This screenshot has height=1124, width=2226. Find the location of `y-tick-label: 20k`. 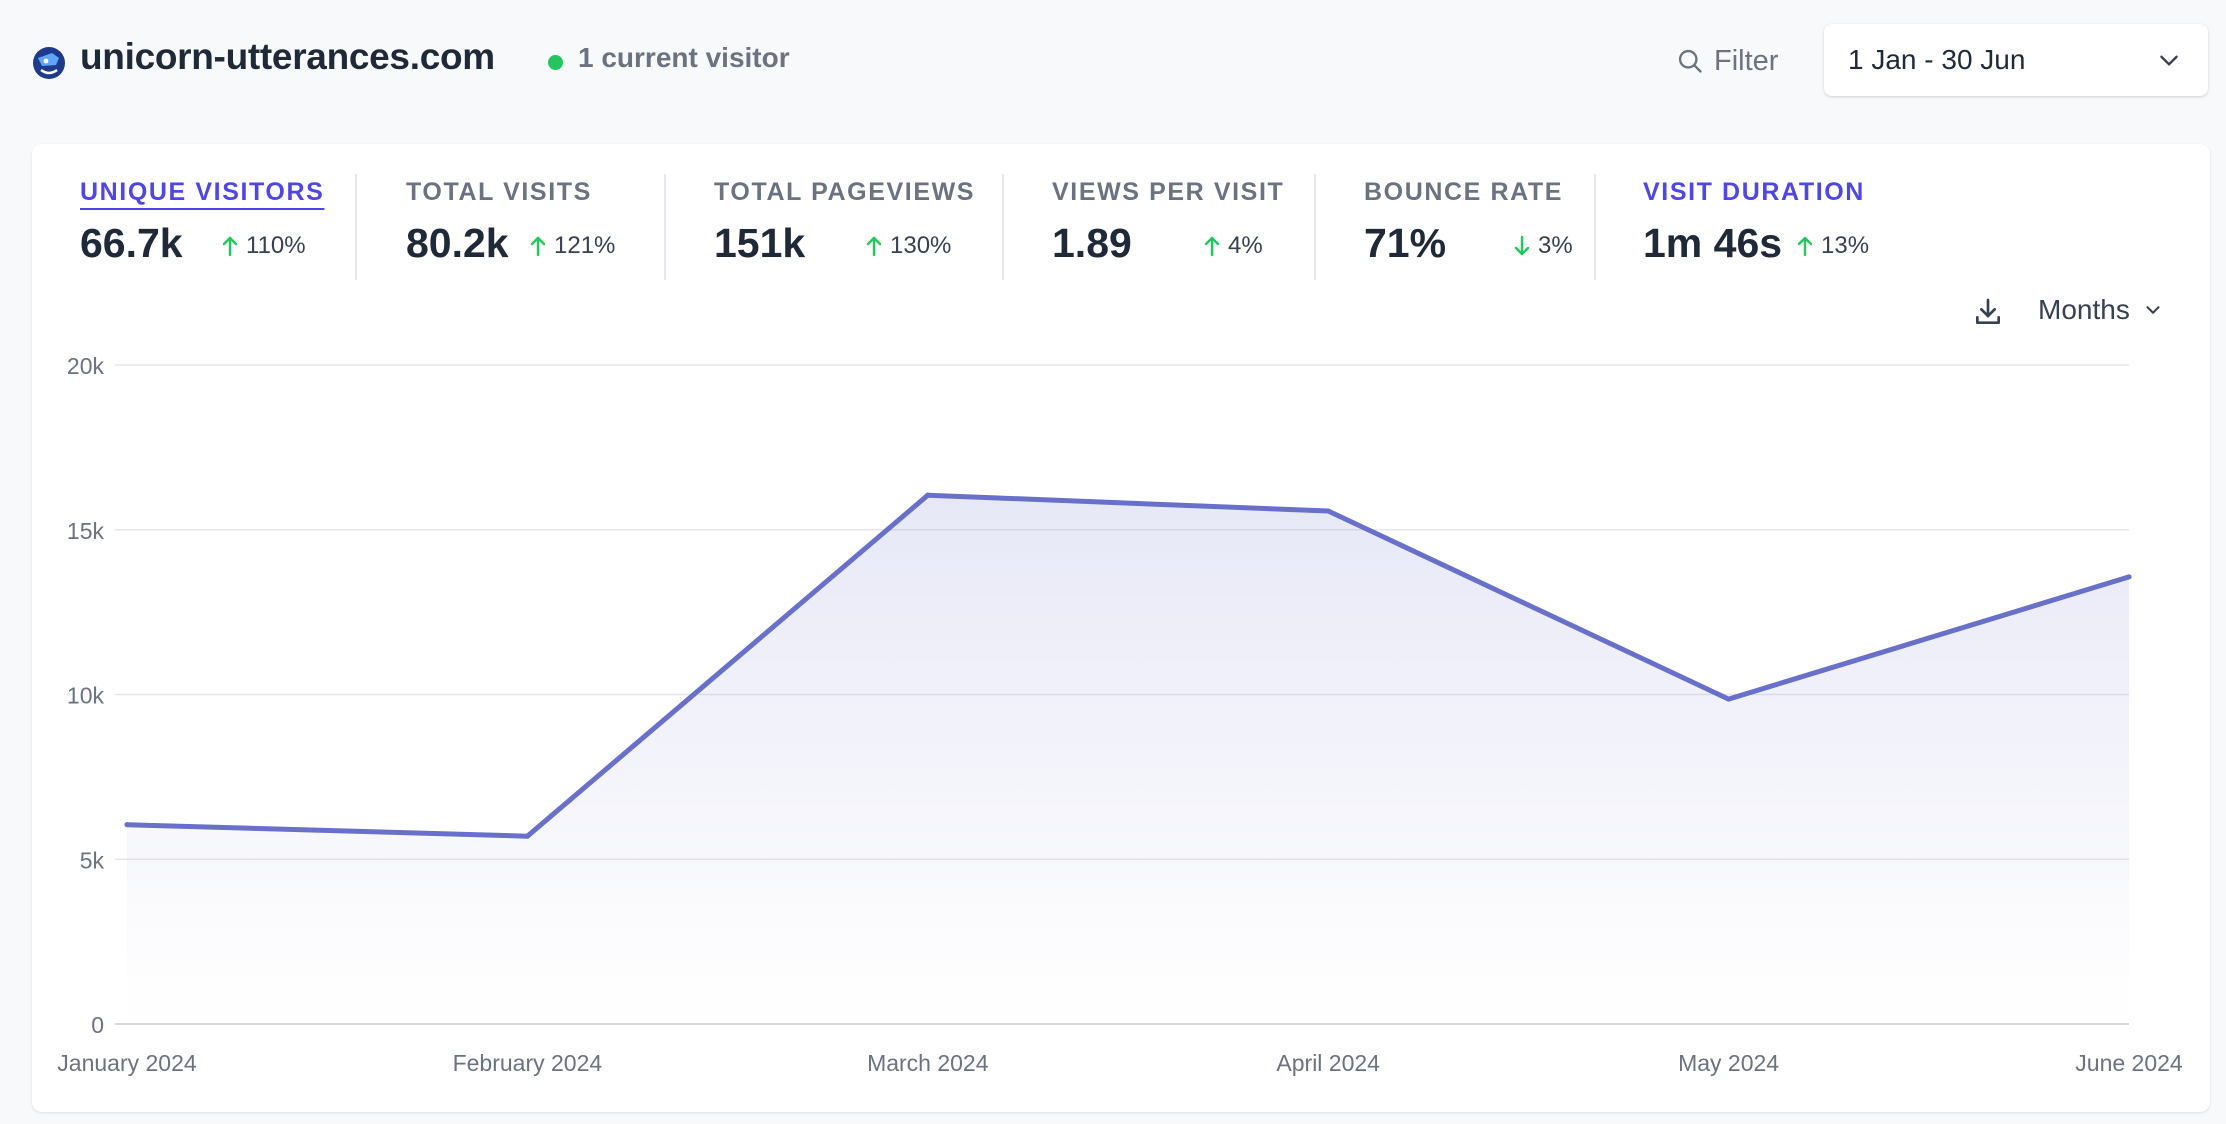

y-tick-label: 20k is located at coordinates (86, 366).